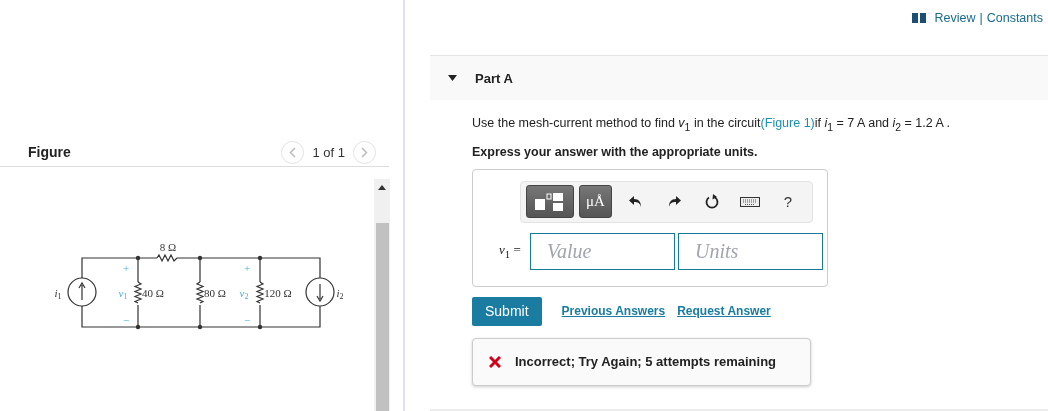  Describe the element at coordinates (595, 201) in the screenshot. I see `units-button: μÅ` at that location.